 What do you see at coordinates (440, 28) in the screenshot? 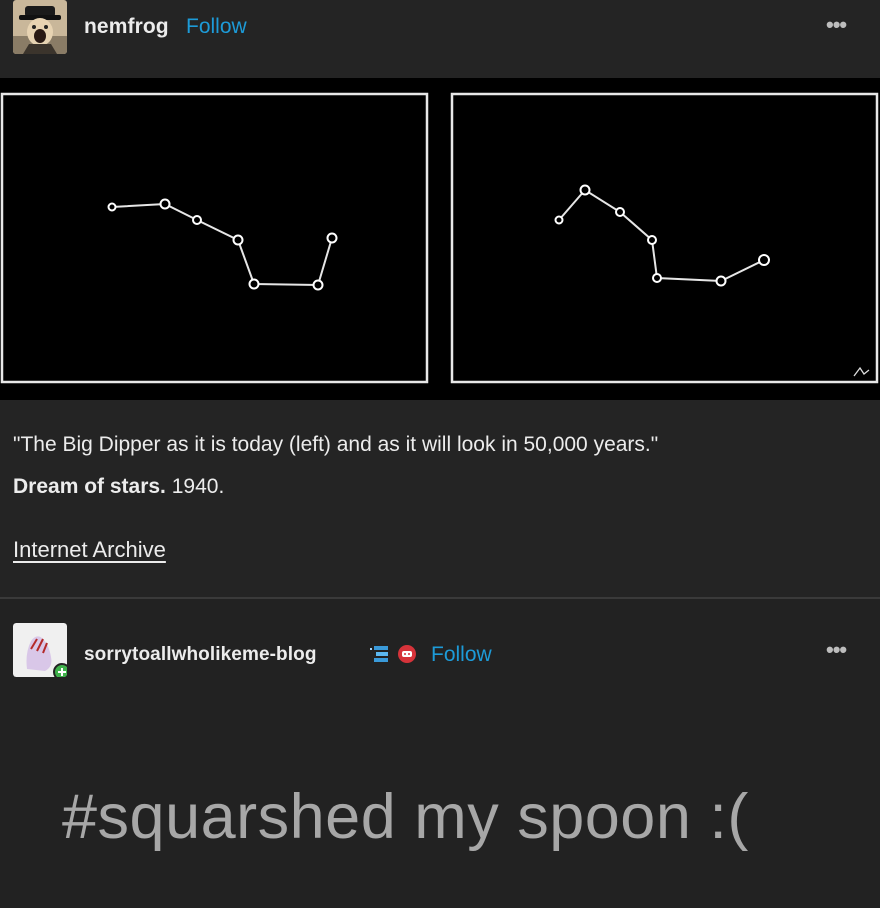
I see `post-header: nemfrog Follow •••` at bounding box center [440, 28].